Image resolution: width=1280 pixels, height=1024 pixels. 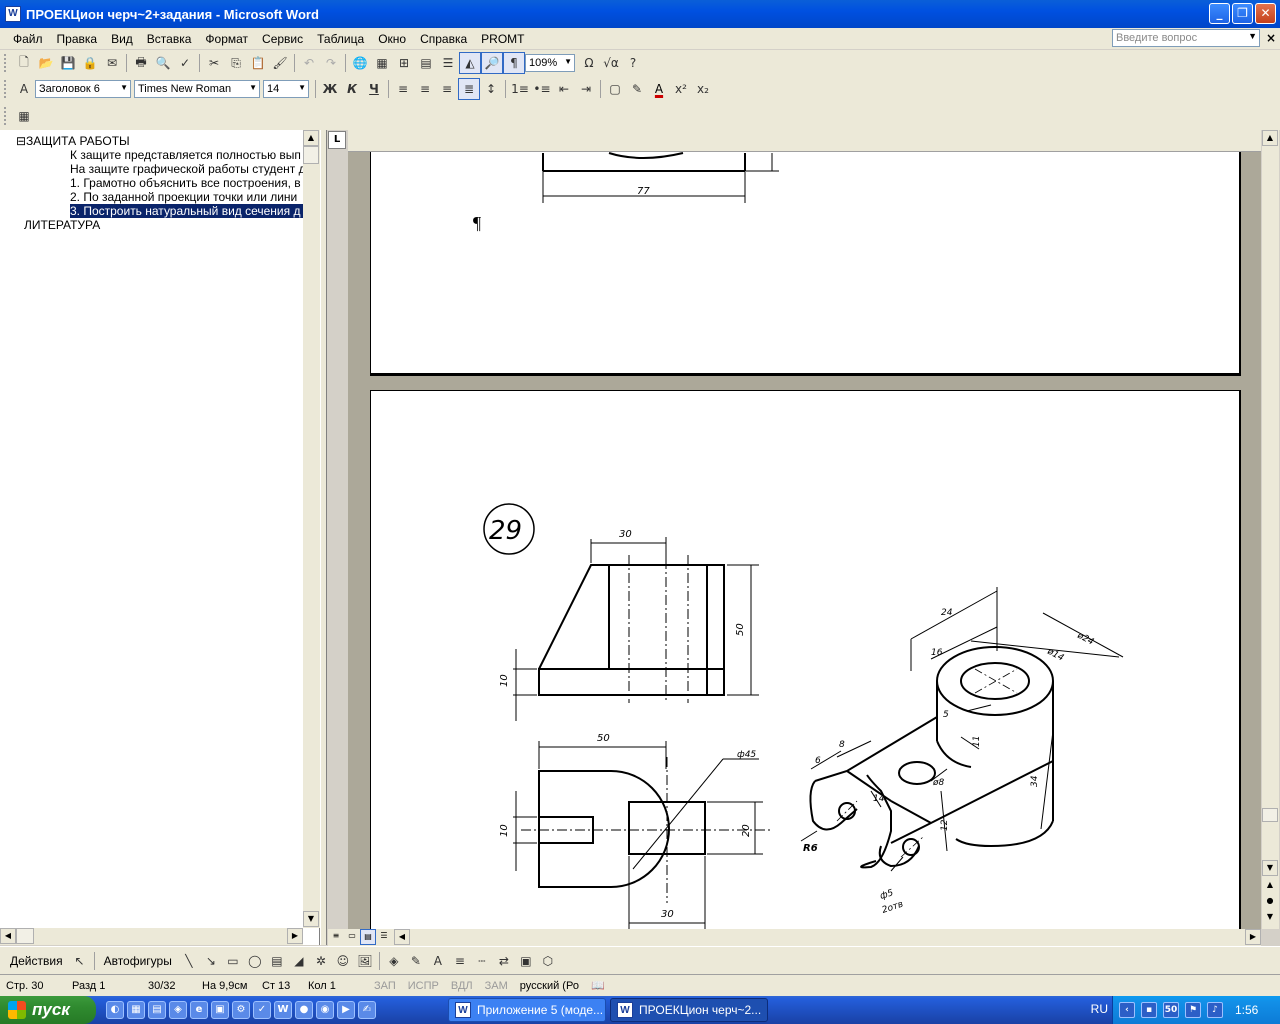 What do you see at coordinates (1219, 13) in the screenshot?
I see `minimize-button: _` at bounding box center [1219, 13].